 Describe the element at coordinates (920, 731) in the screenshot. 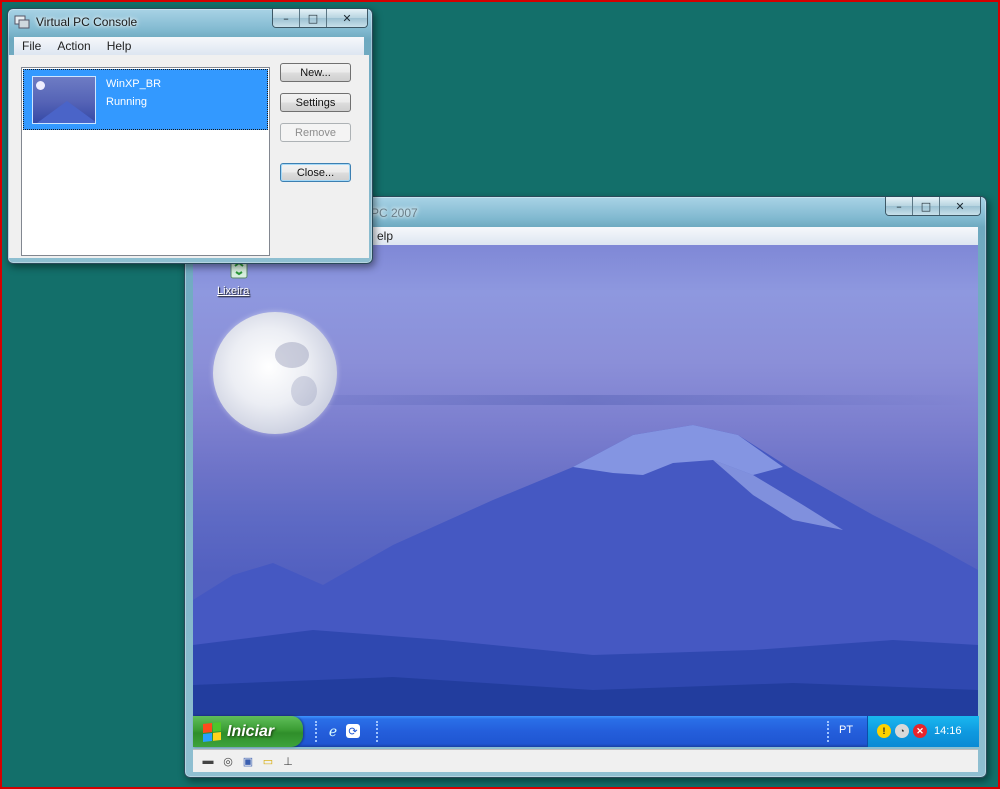

I see `firewall-warning-icon: ✕` at that location.